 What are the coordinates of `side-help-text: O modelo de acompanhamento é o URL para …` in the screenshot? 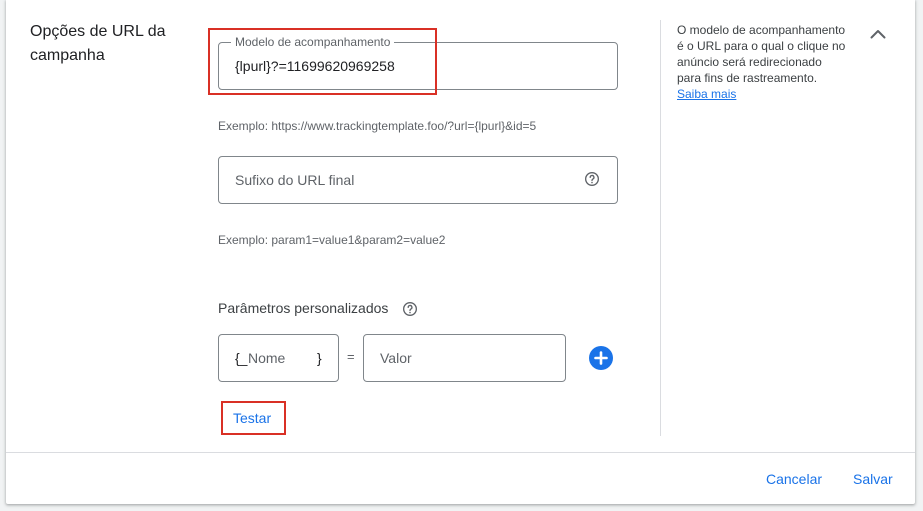 It's located at (761, 54).